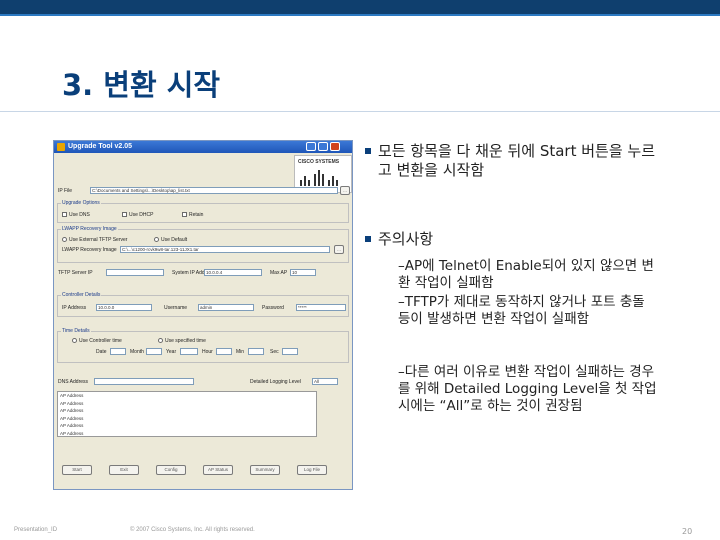 The width and height of the screenshot is (720, 540). I want to click on ip-file-label: IP File, so click(65, 191).